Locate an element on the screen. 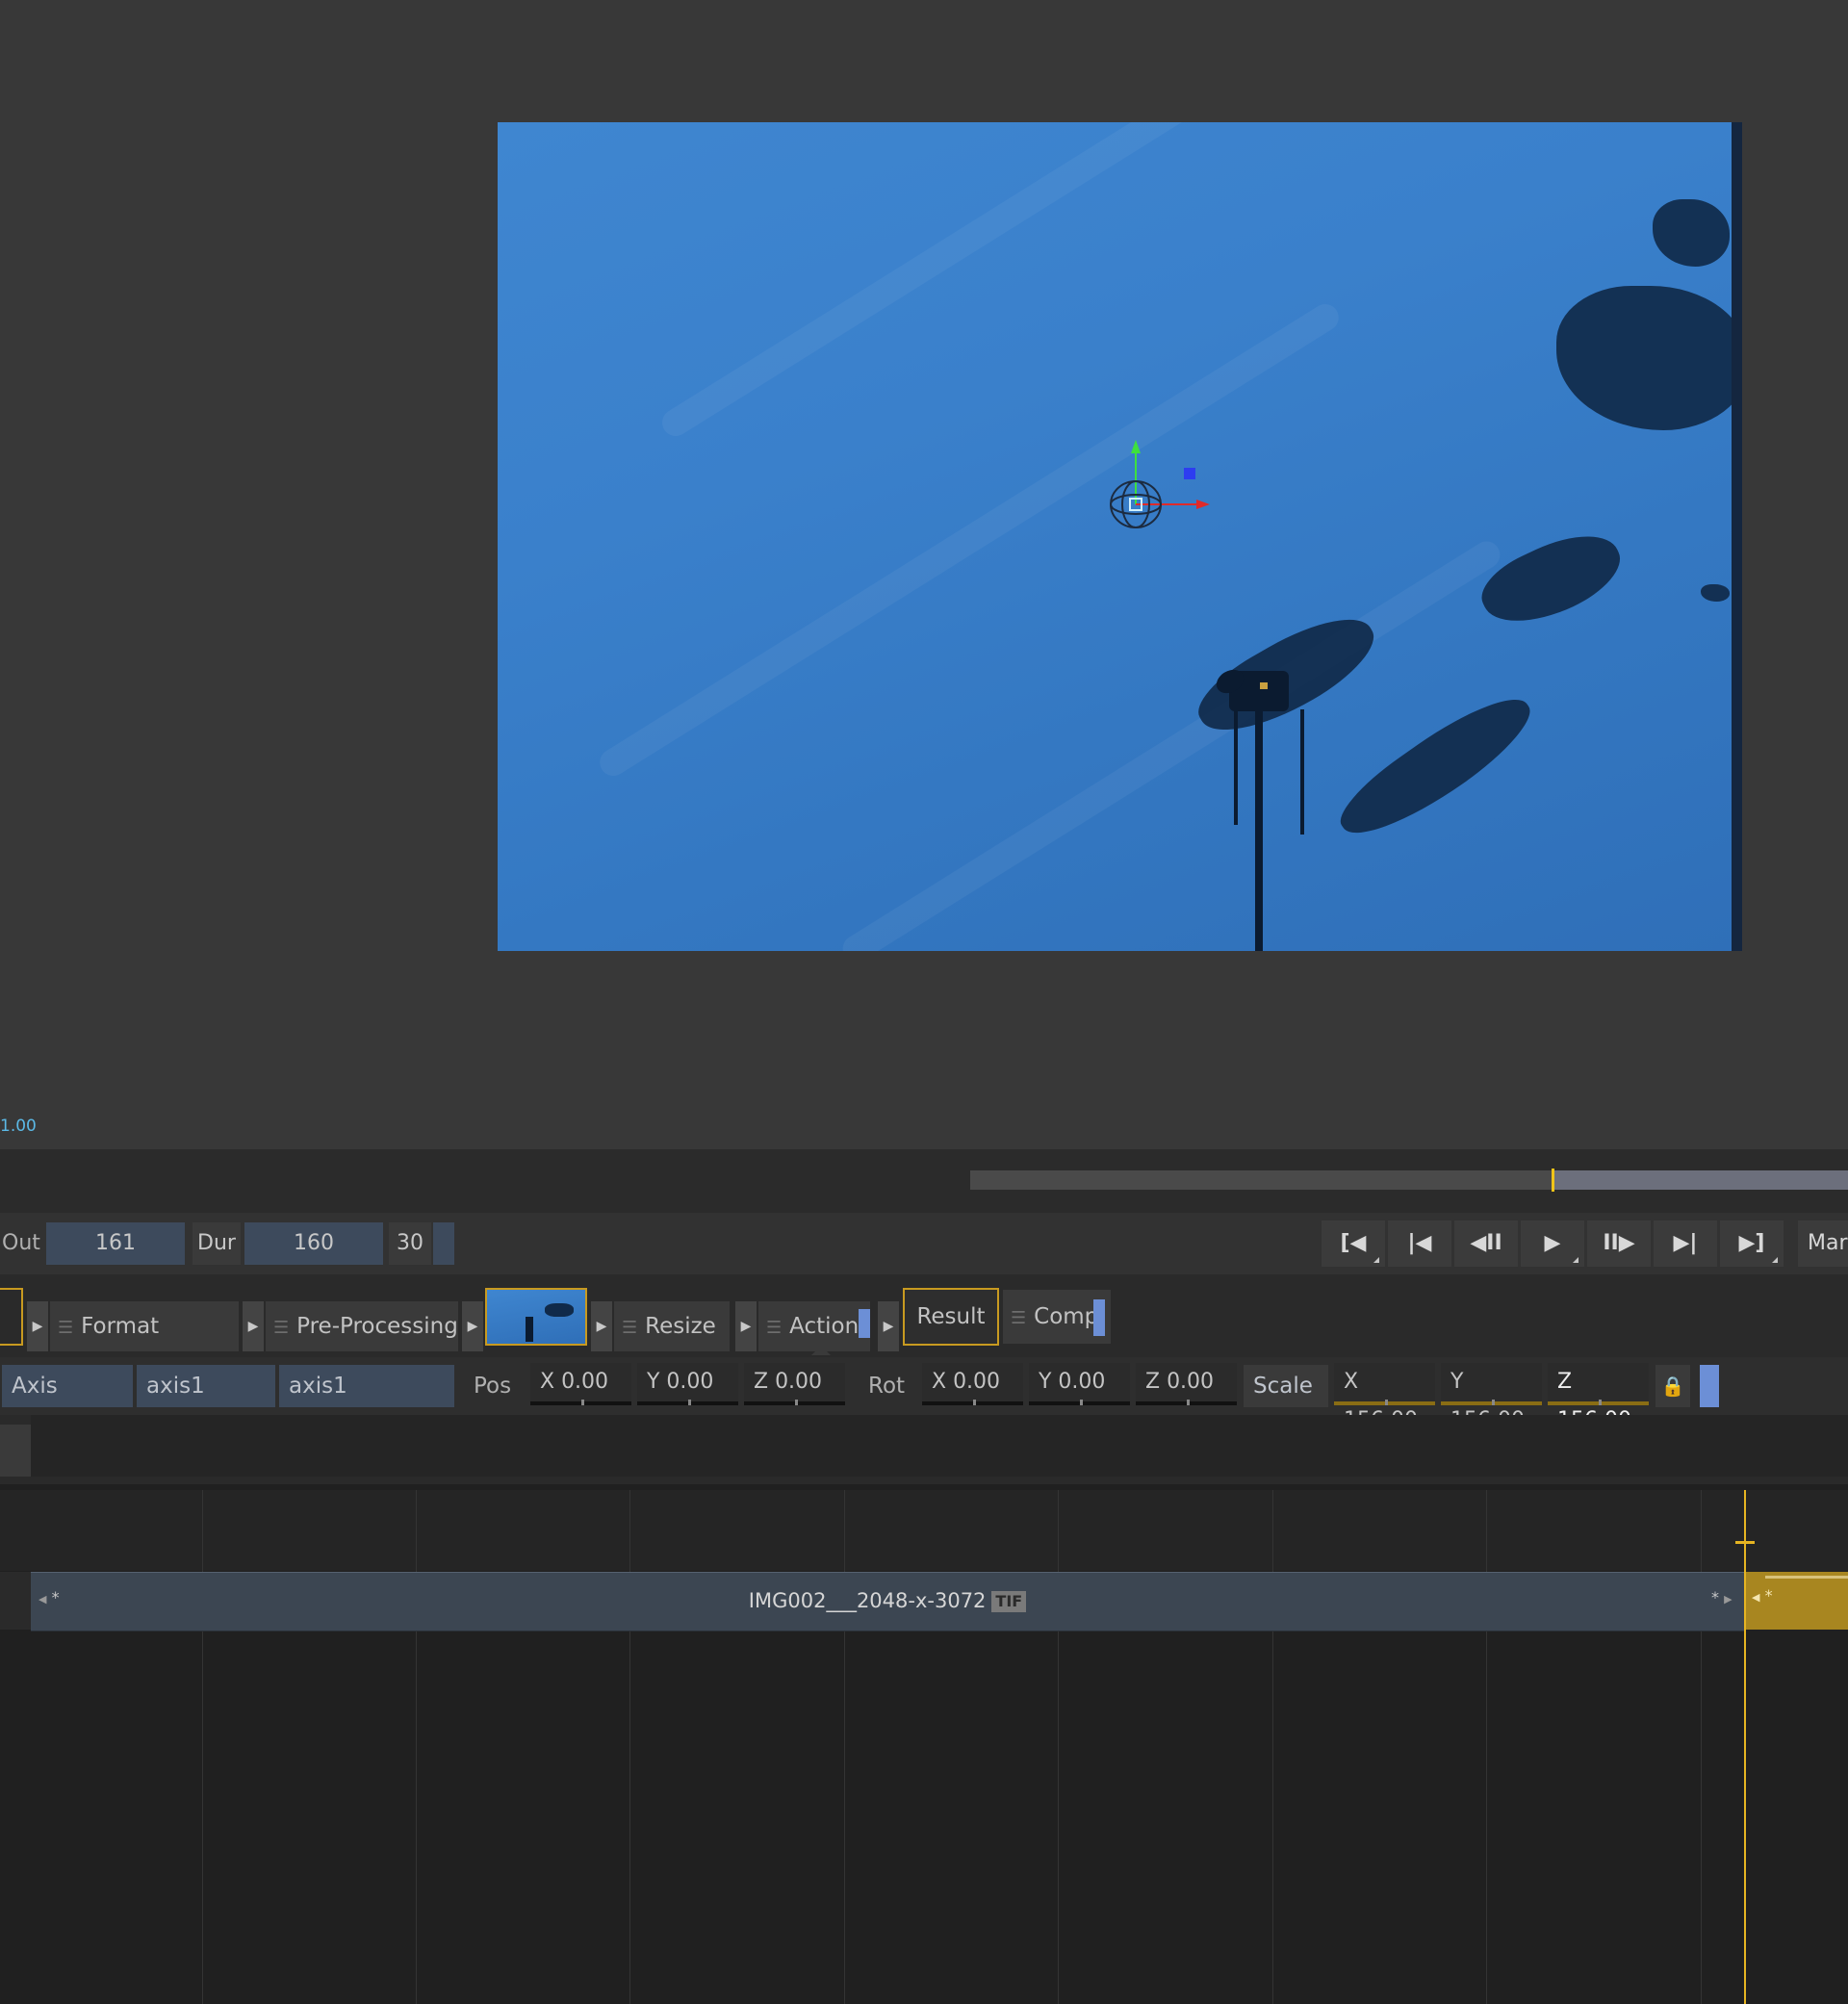 The width and height of the screenshot is (1848, 2004). position-y-field: Y 0.00 is located at coordinates (687, 1384).